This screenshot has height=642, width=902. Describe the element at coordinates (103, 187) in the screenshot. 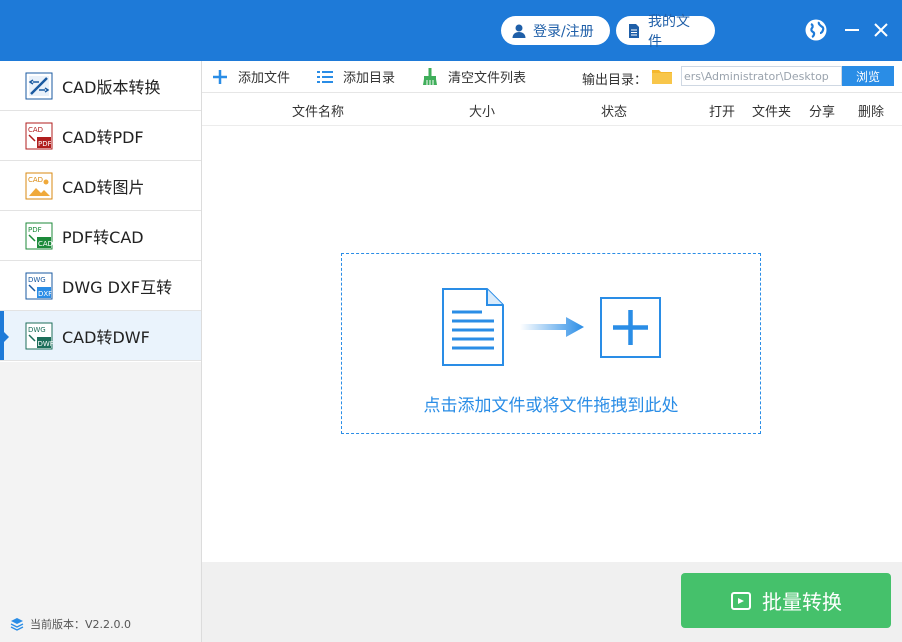

I see `sidebar-item-label: CAD转图片` at that location.